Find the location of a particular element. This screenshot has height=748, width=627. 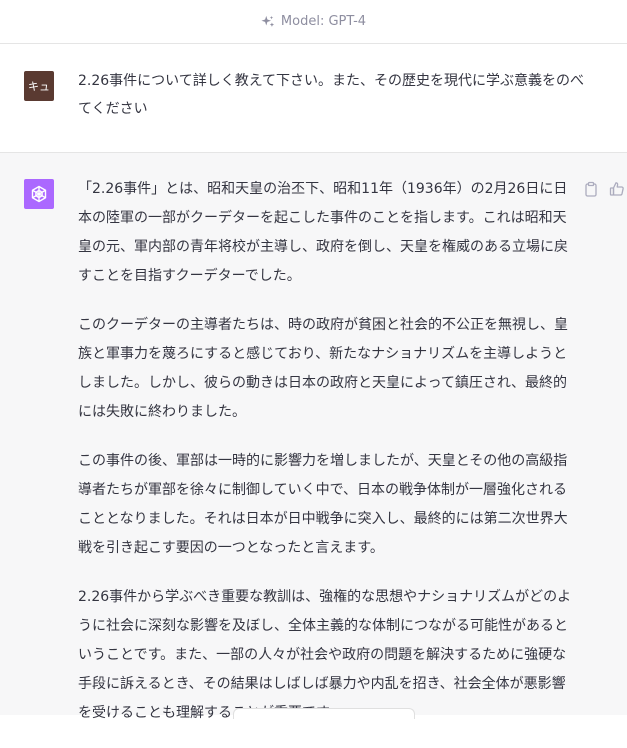

regenerate-button-edge is located at coordinates (324, 713).